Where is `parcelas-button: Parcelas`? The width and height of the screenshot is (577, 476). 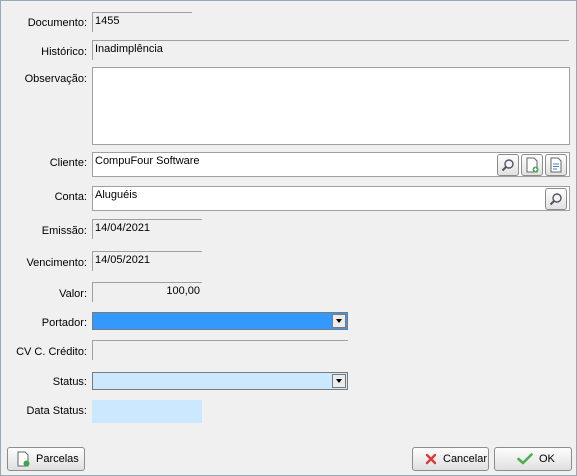
parcelas-button: Parcelas is located at coordinates (46, 459).